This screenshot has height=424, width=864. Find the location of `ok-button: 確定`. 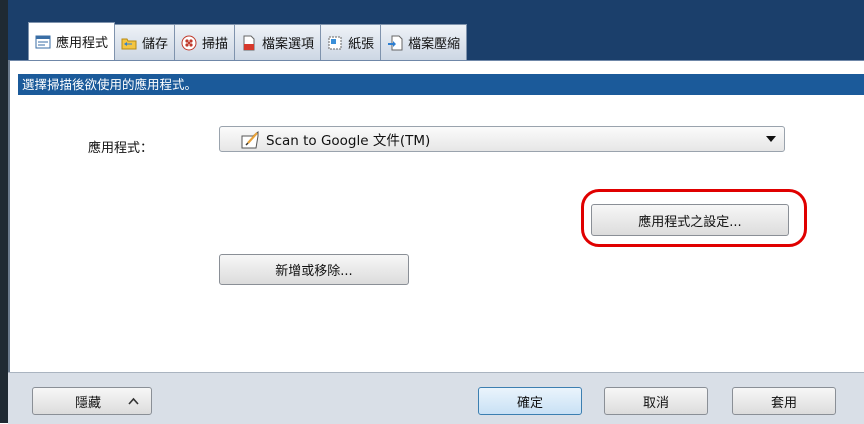

ok-button: 確定 is located at coordinates (530, 401).